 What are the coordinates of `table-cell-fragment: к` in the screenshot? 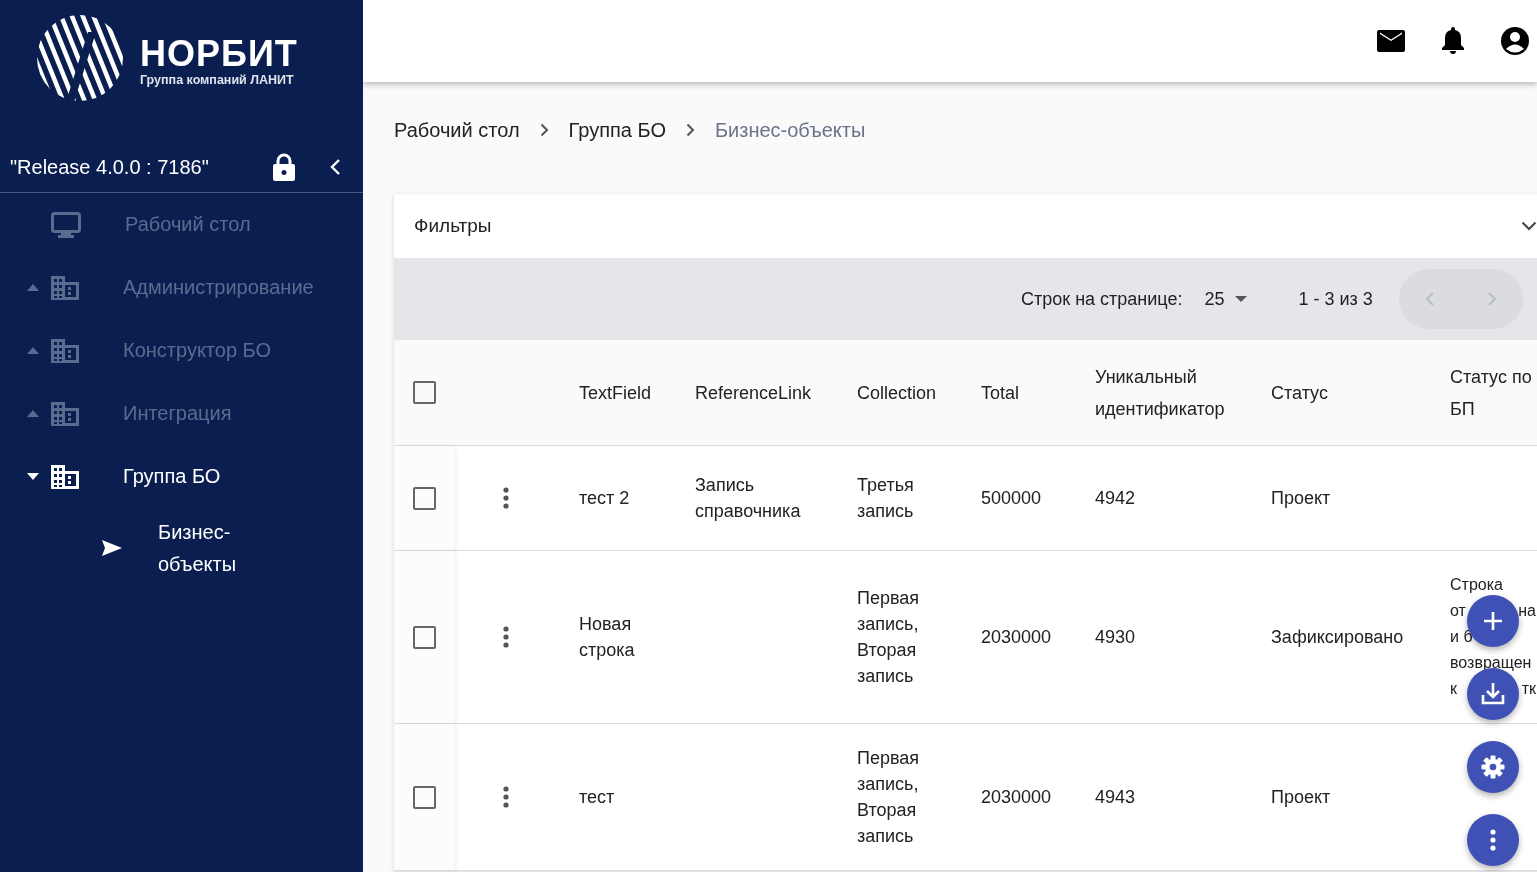 It's located at (1453, 689).